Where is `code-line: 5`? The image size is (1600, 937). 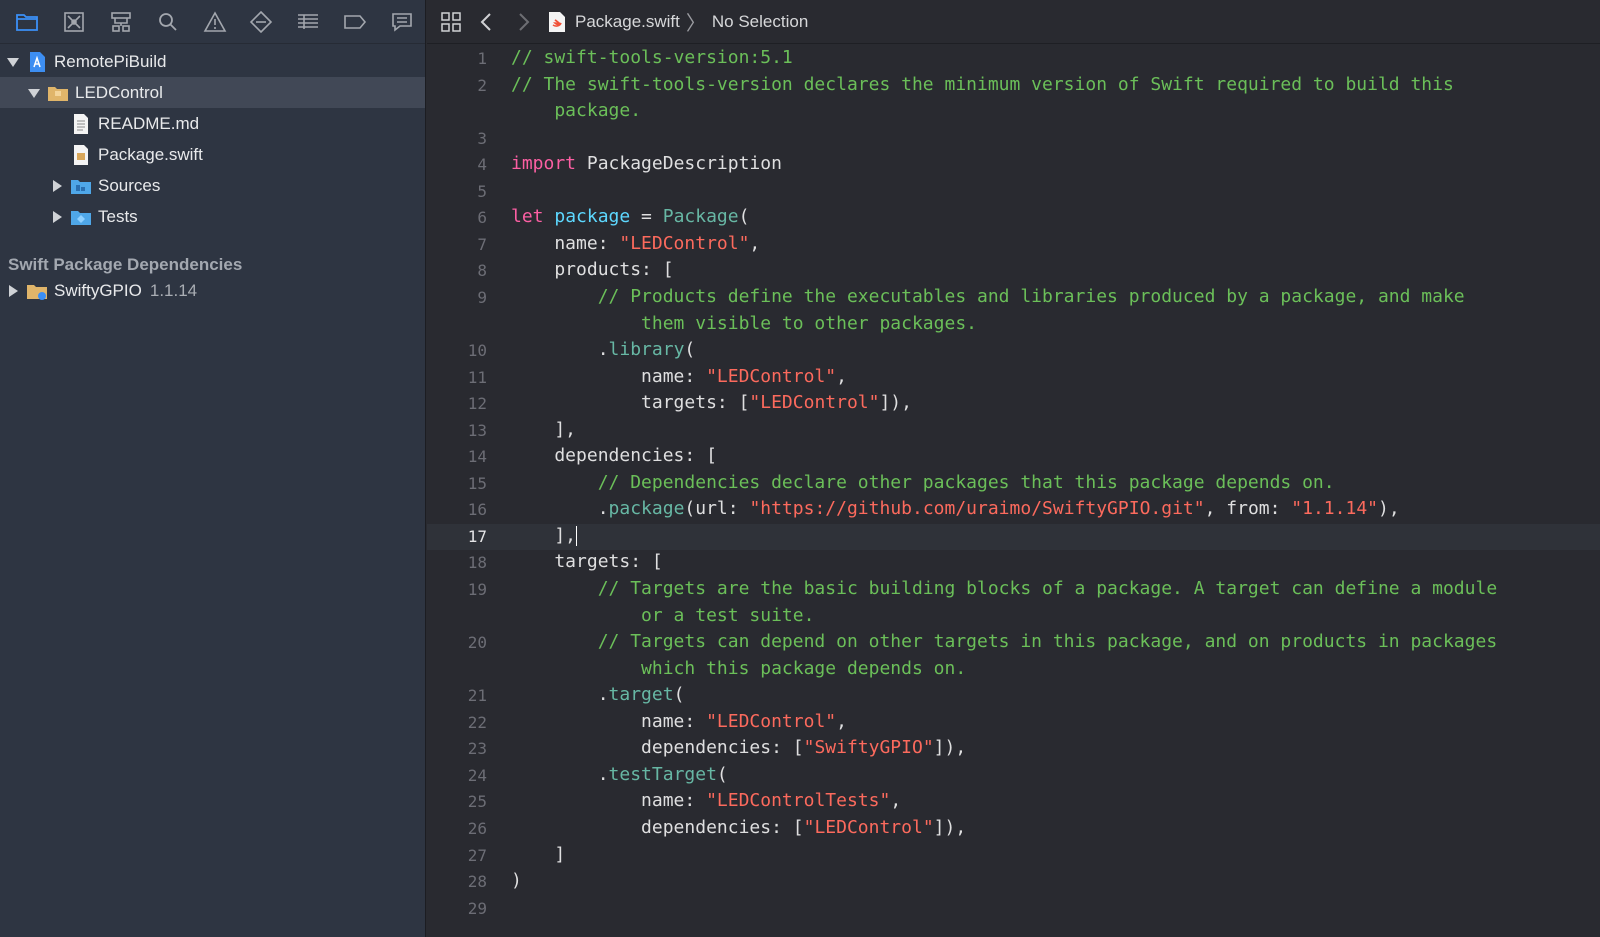
code-line: 5 is located at coordinates (1013, 192).